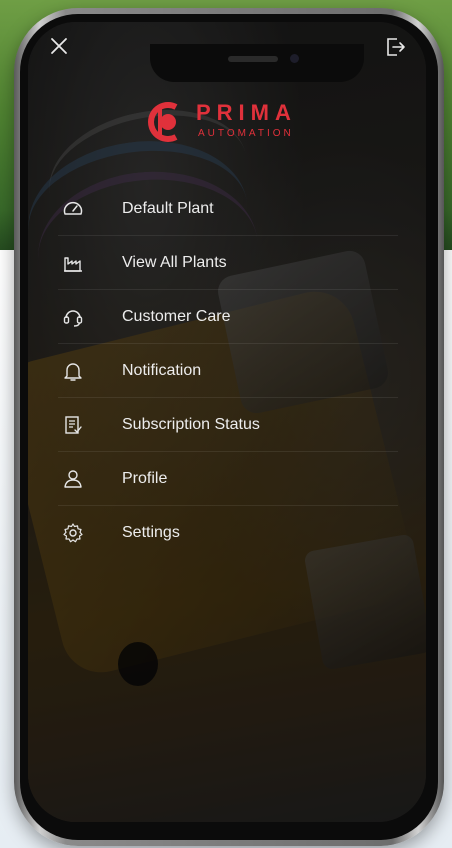 Image resolution: width=452 pixels, height=848 pixels. I want to click on menu-item-customer-care: Customer Care, so click(228, 317).